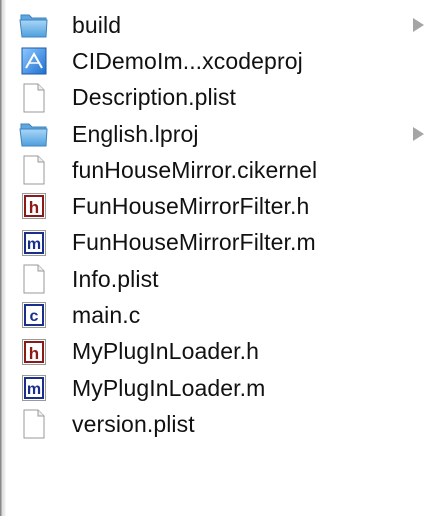  I want to click on file-row-description-plist: Description.plist, so click(216, 98).